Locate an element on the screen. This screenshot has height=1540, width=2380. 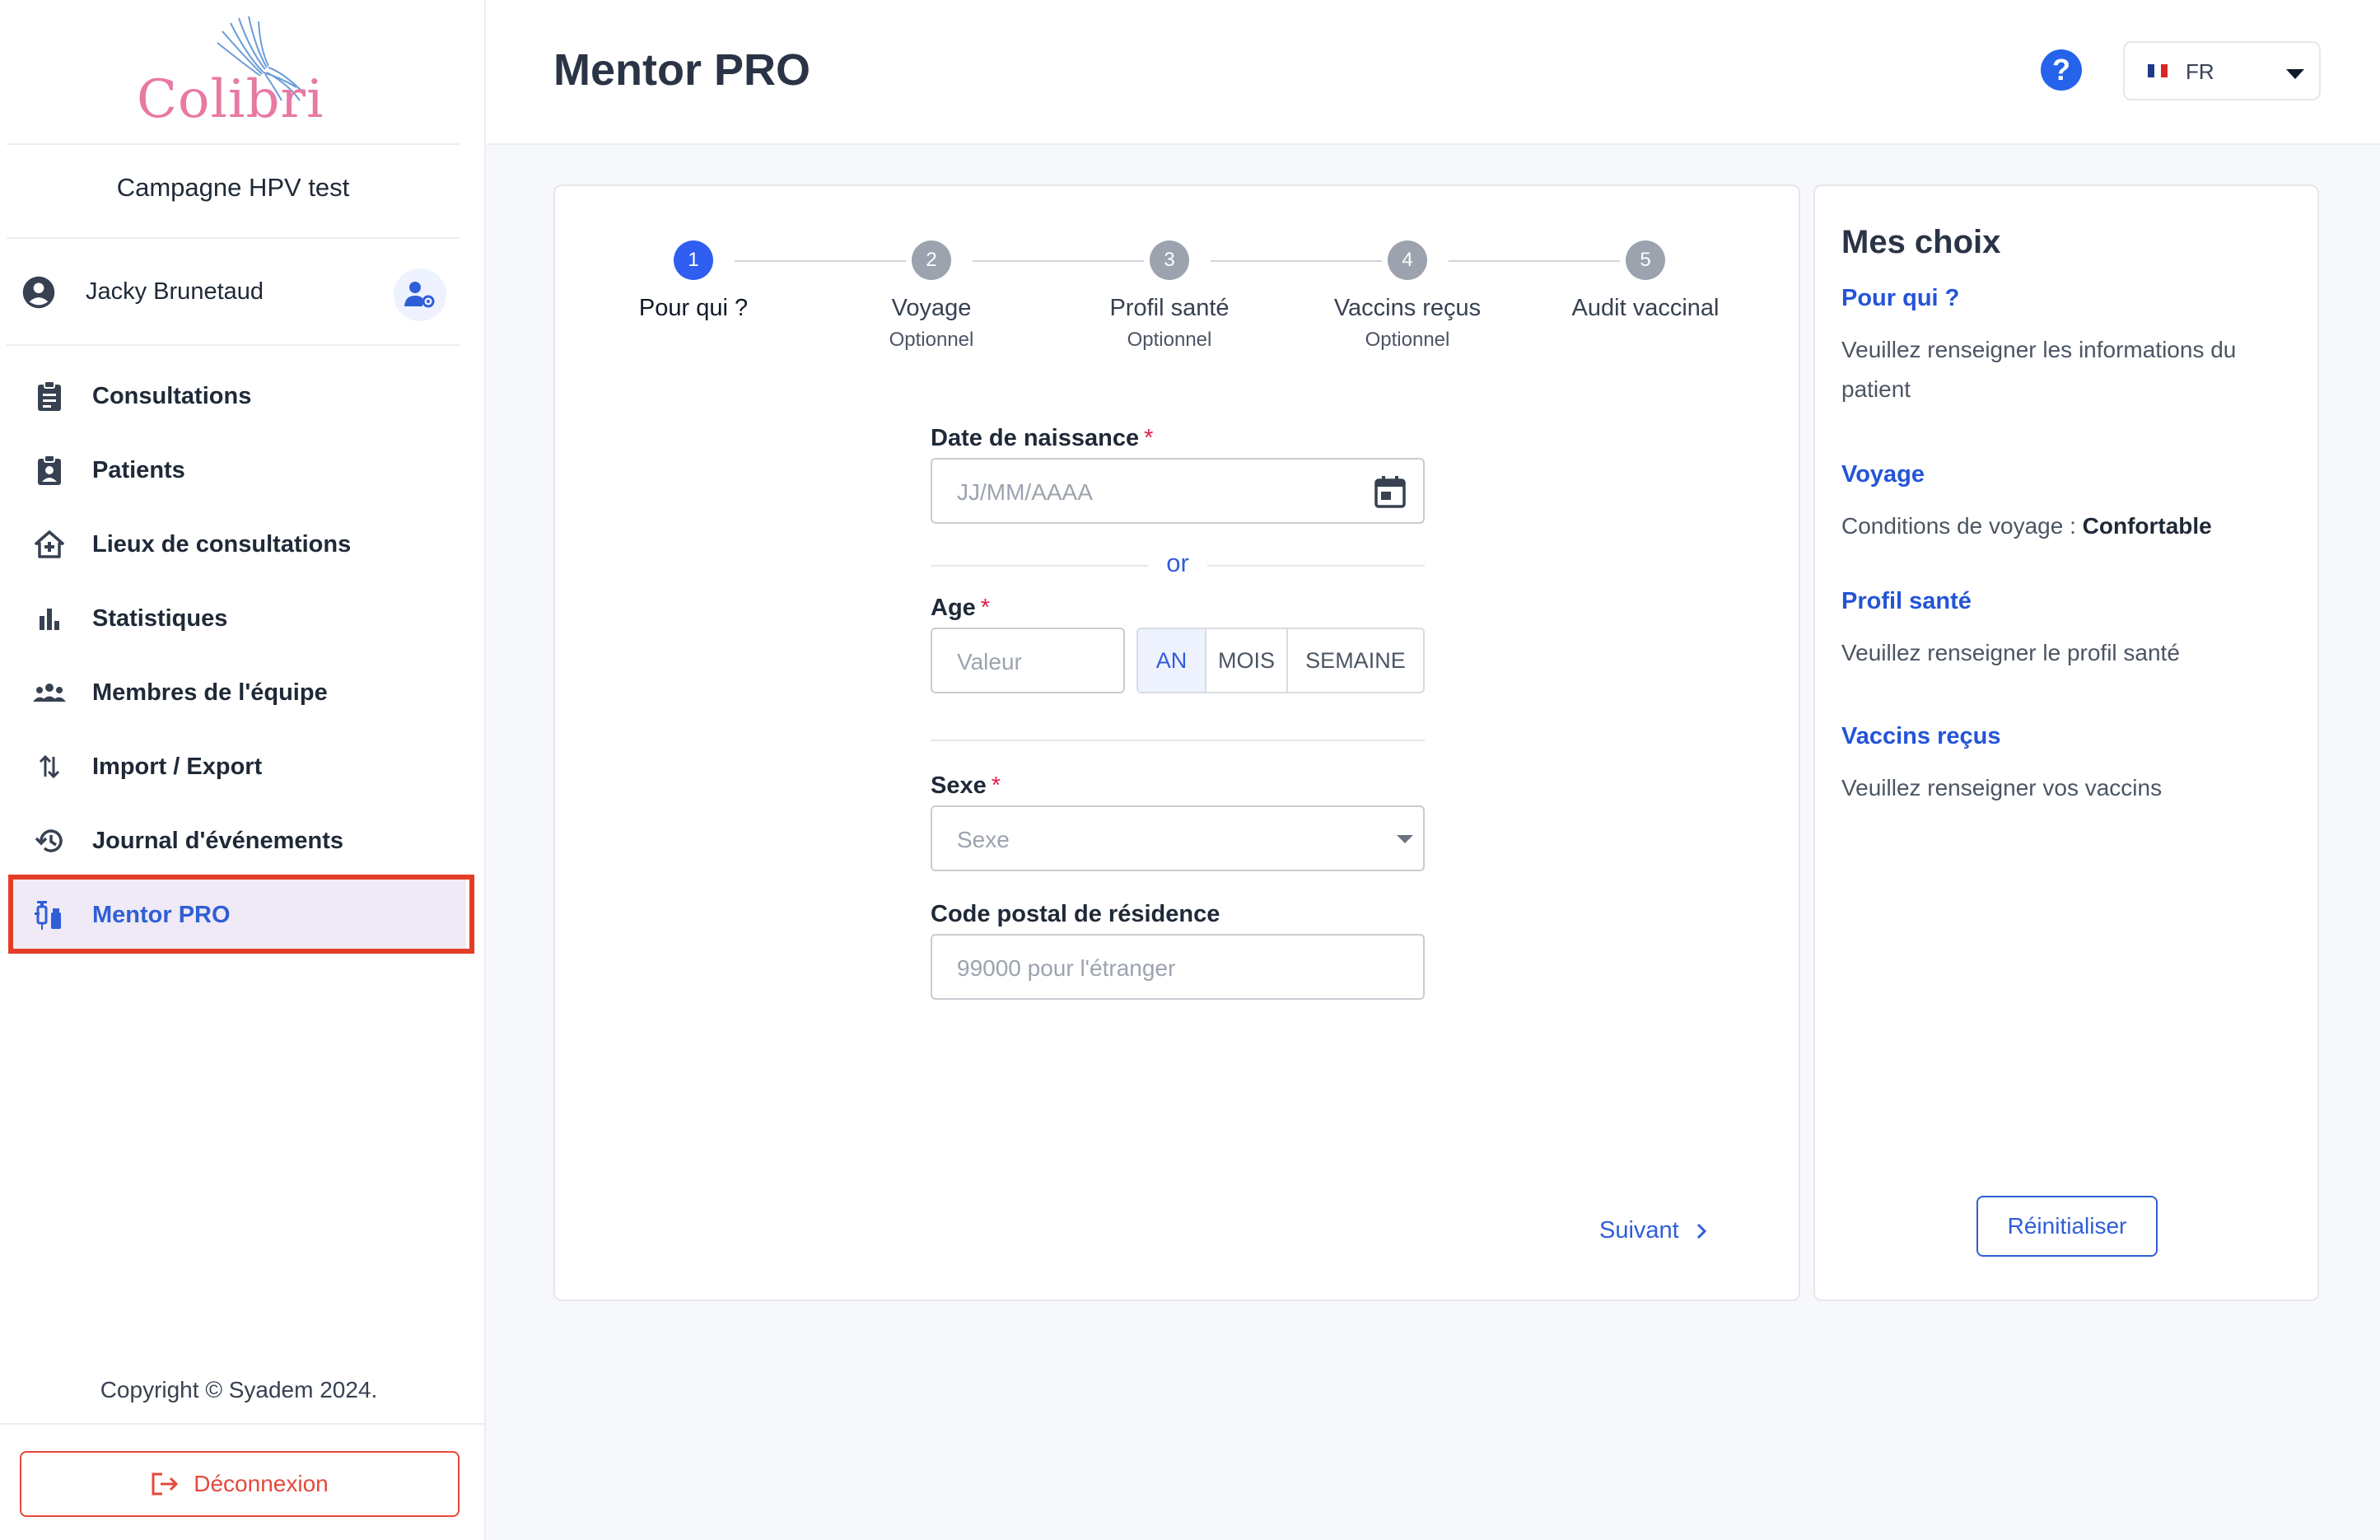
user-row: Jacky Brunetaud is located at coordinates (235, 294).